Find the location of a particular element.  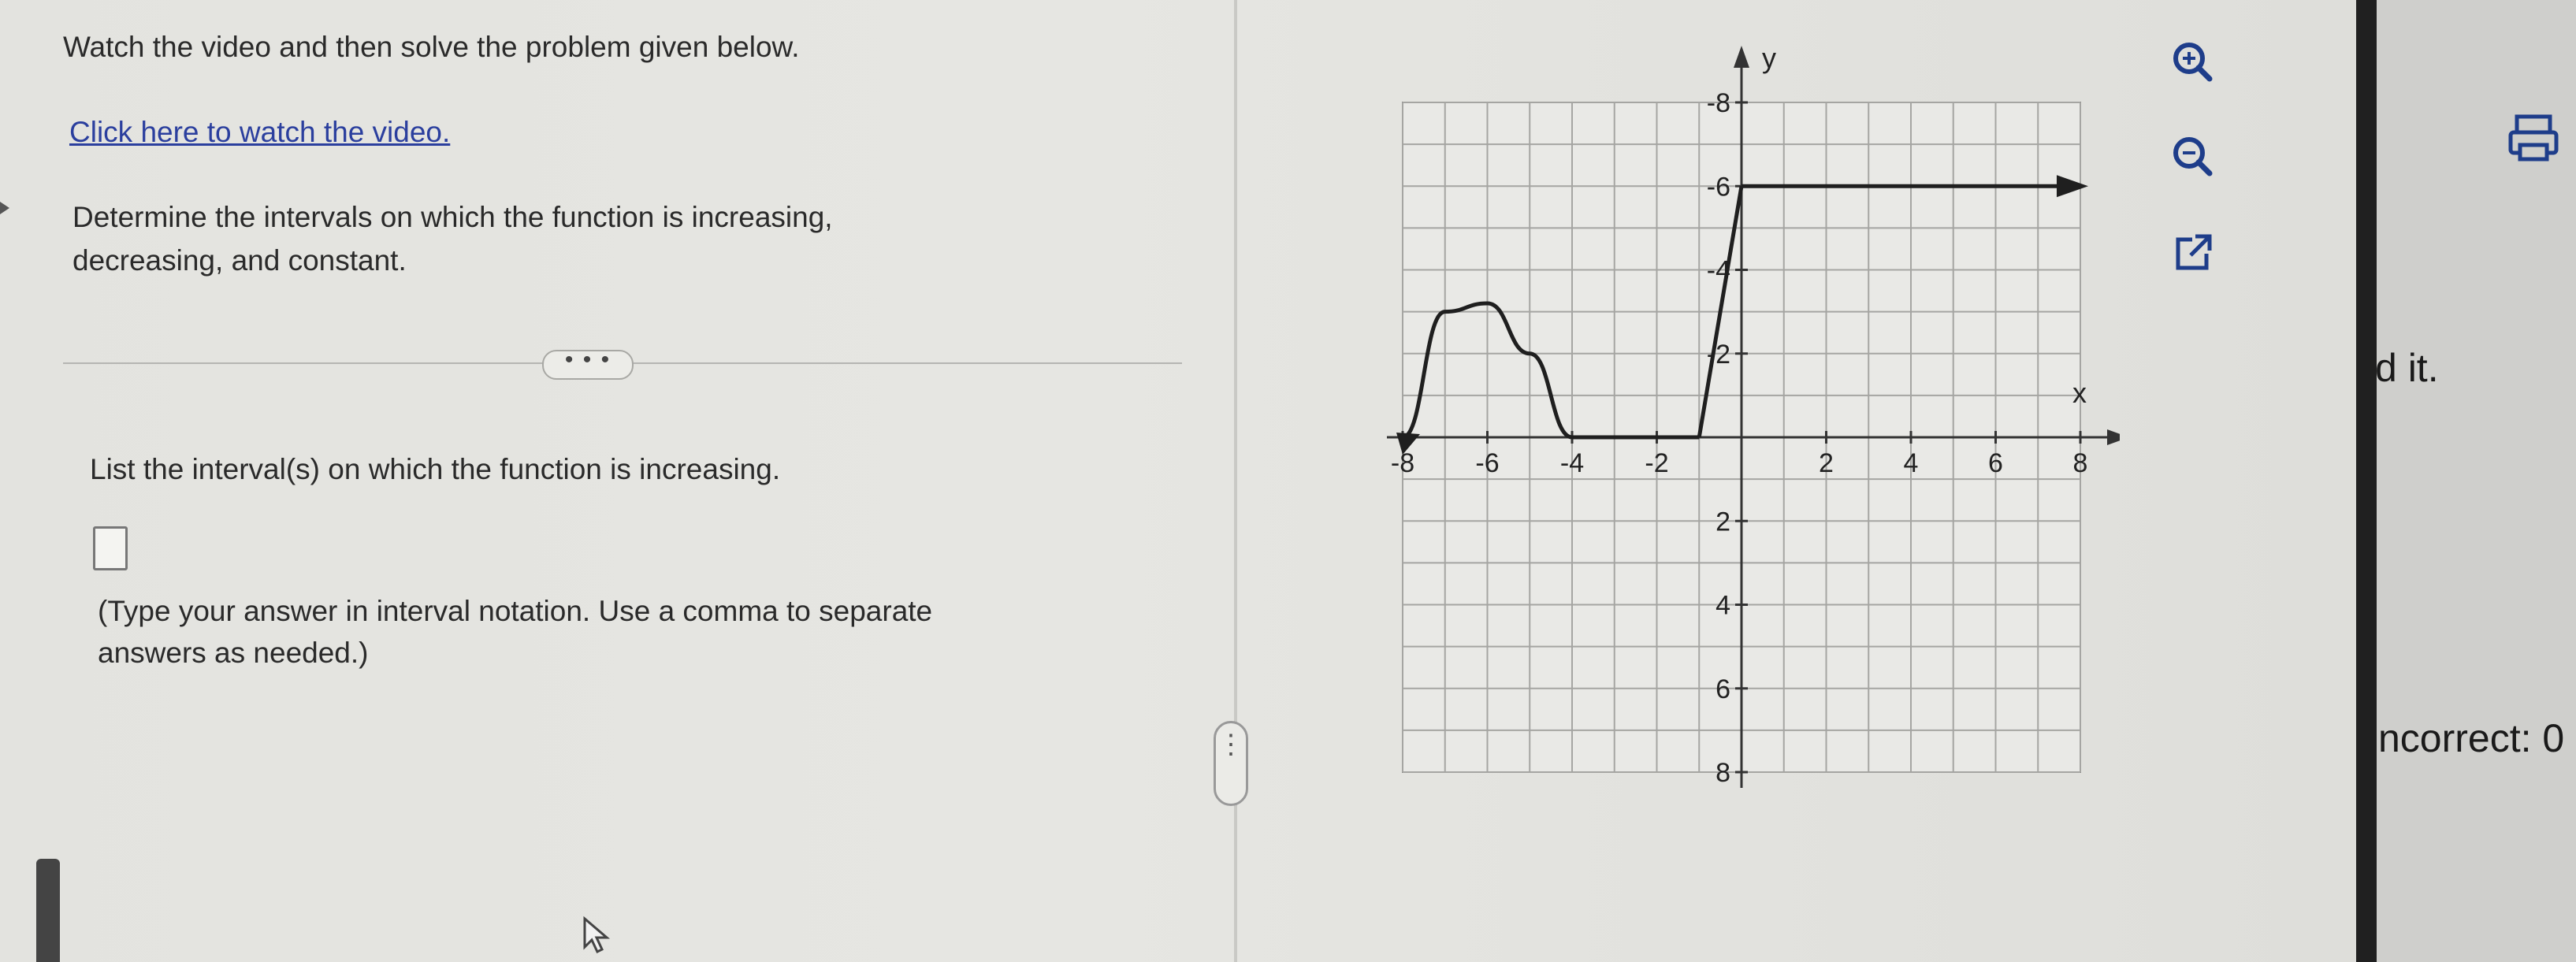

zoom-out-icon is located at coordinates (2192, 156).